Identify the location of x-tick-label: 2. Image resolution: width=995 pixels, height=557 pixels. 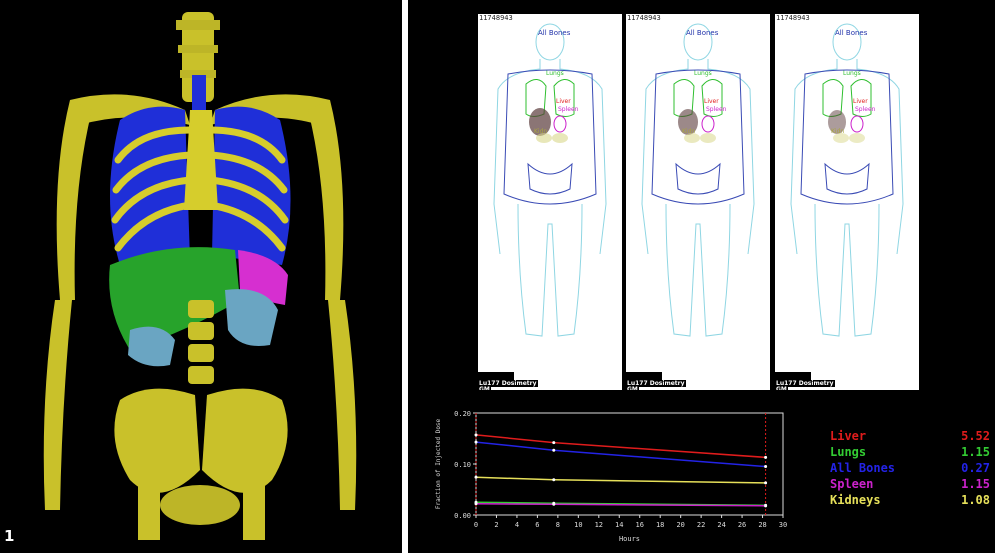
(496, 525).